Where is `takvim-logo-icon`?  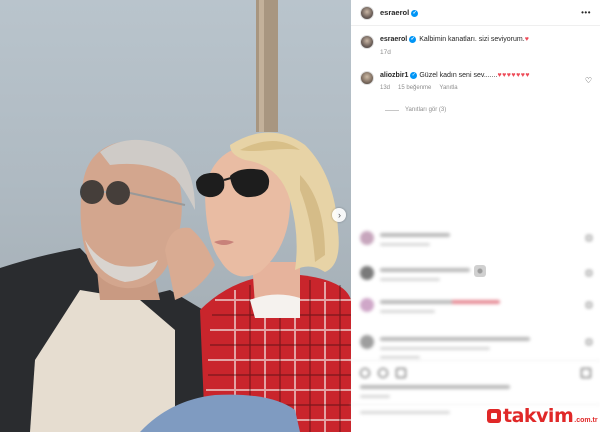 takvim-logo-icon is located at coordinates (494, 416).